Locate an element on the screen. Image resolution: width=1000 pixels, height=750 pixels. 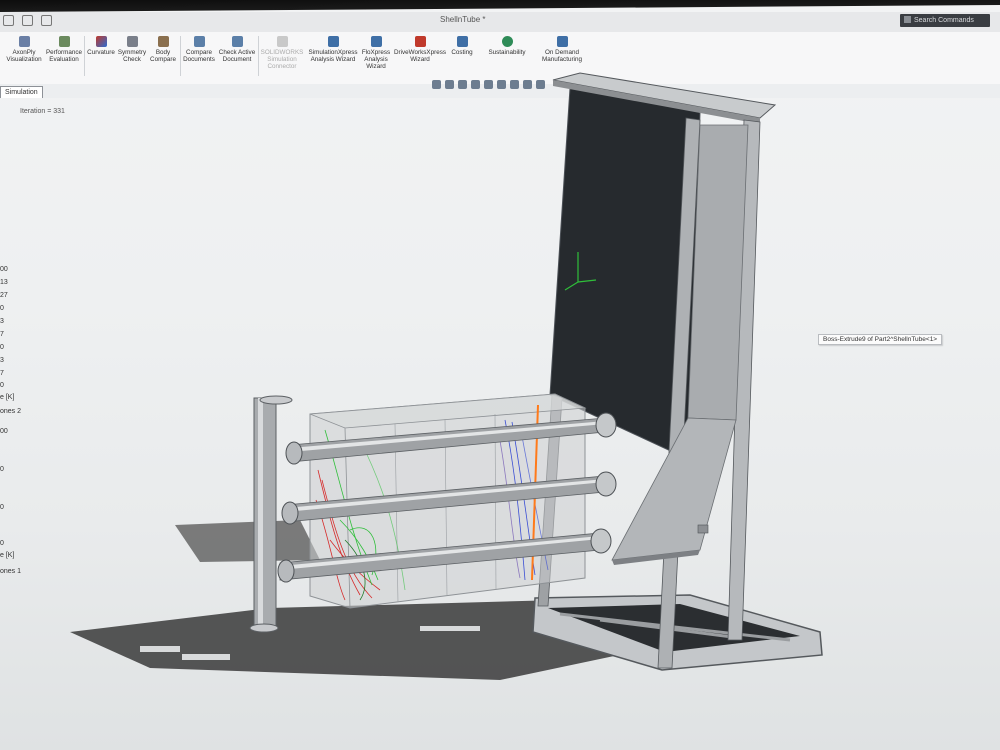
selection-tooltip: Boss-Extrude9 of Part2^ShellnTube<1> is located at coordinates (880, 339).